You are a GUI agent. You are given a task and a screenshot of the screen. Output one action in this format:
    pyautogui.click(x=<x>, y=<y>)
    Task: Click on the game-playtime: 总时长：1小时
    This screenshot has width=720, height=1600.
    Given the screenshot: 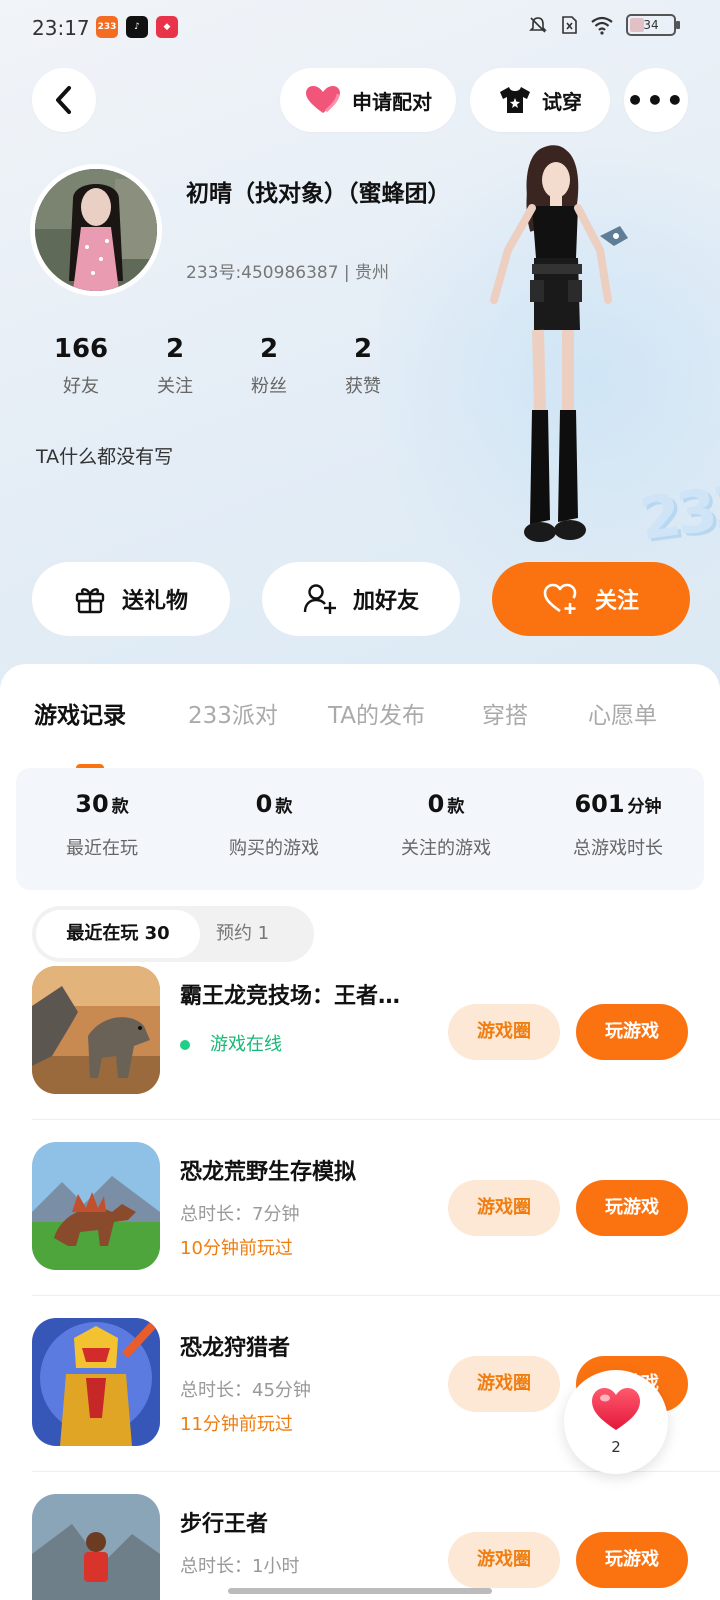 What is the action you would take?
    pyautogui.click(x=240, y=1566)
    